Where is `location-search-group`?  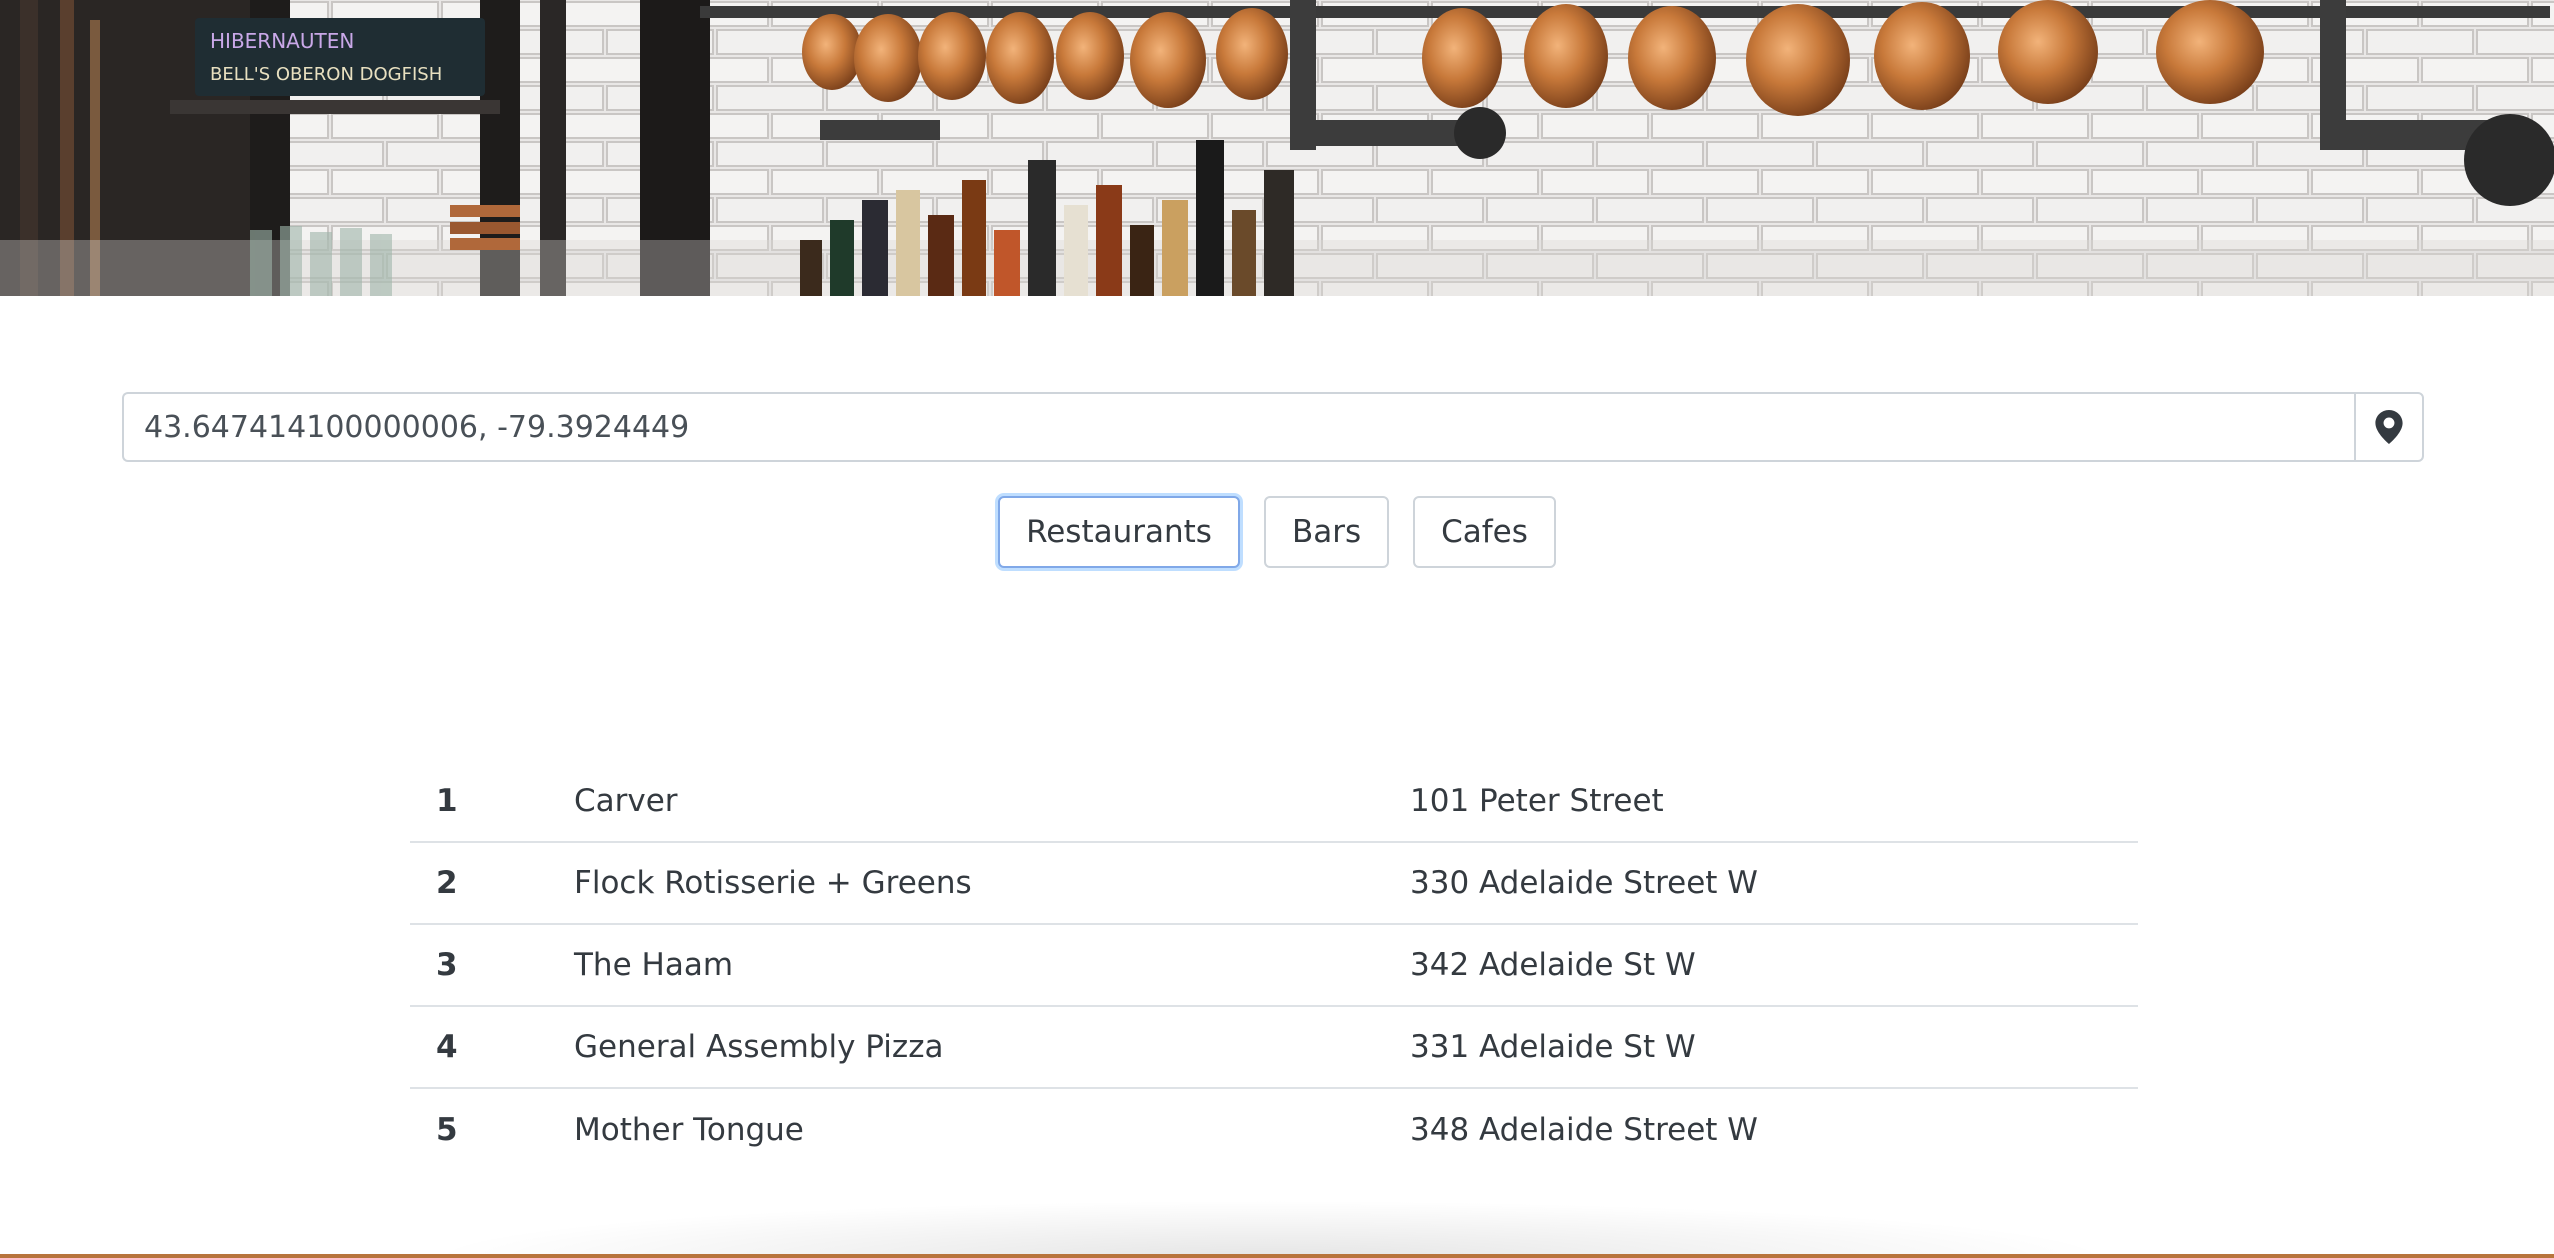
location-search-group is located at coordinates (1273, 427).